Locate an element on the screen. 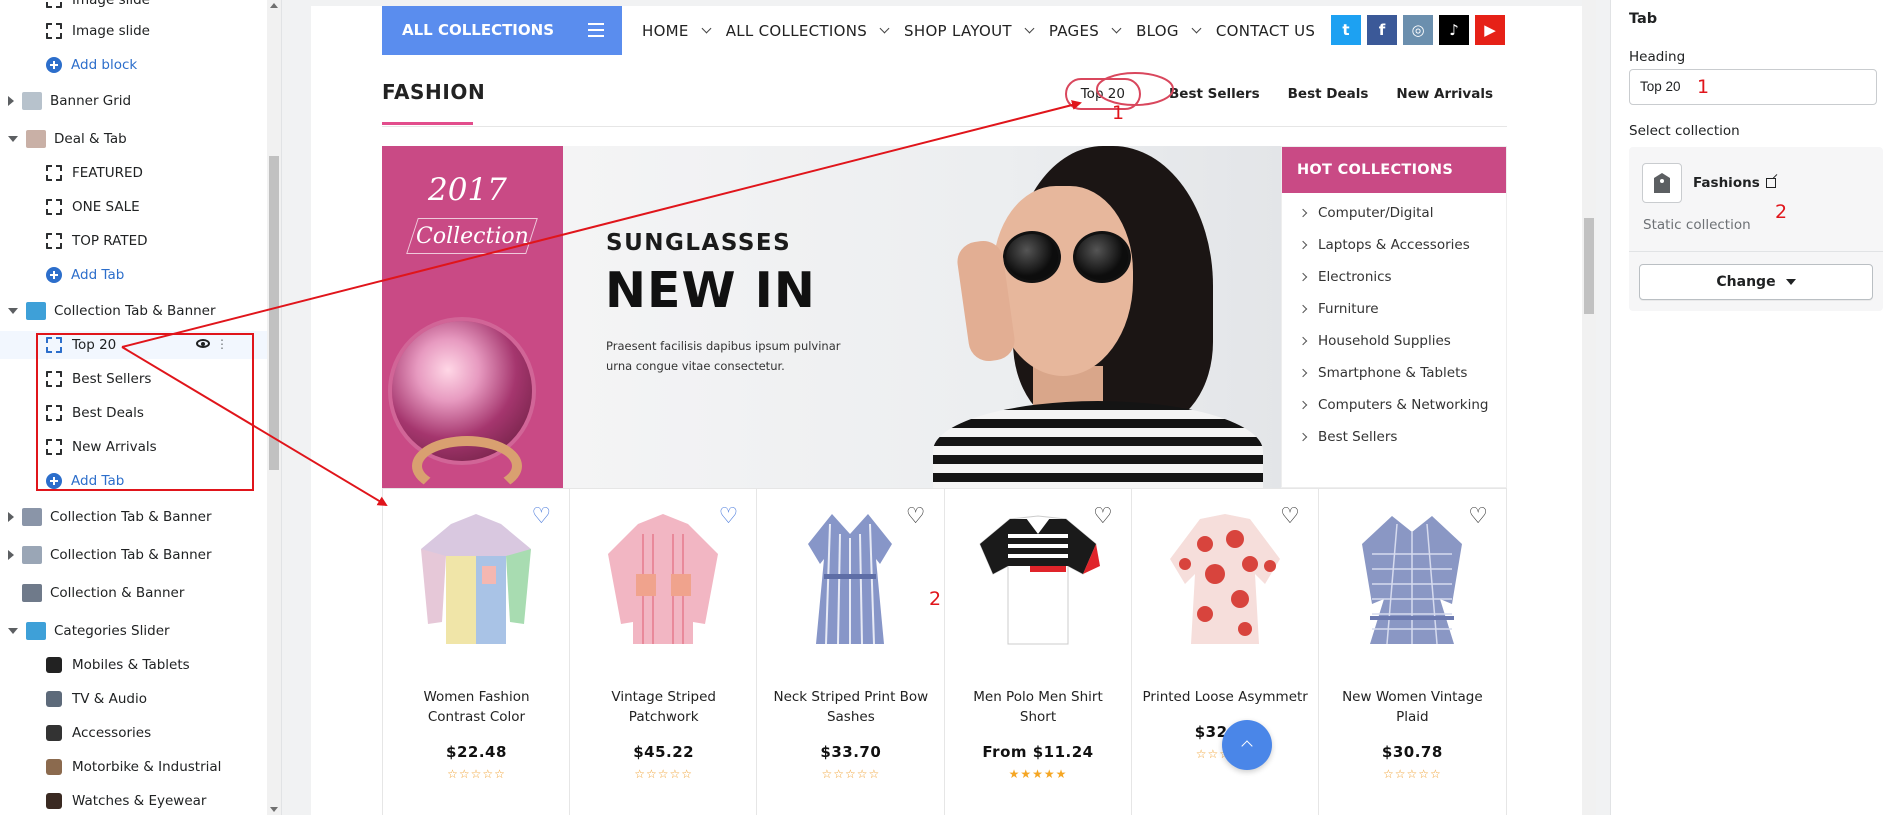 This screenshot has width=1889, height=815. change-collection-button: Change is located at coordinates (1756, 282).